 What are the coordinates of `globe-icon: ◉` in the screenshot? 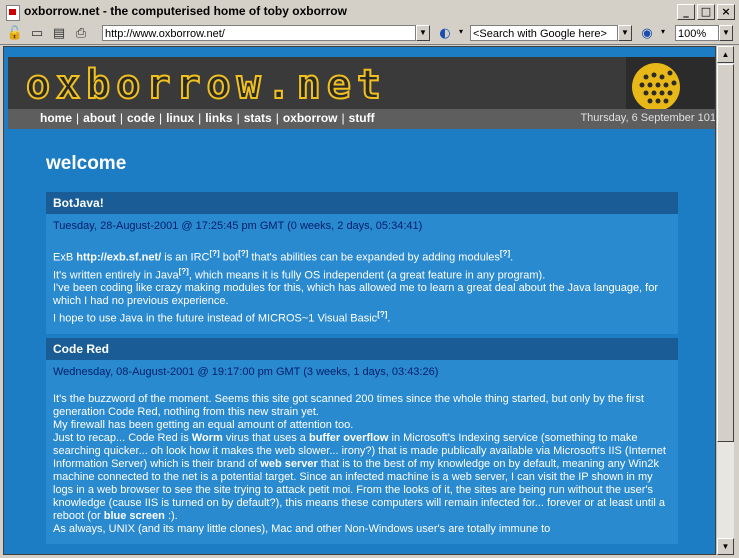 It's located at (647, 34).